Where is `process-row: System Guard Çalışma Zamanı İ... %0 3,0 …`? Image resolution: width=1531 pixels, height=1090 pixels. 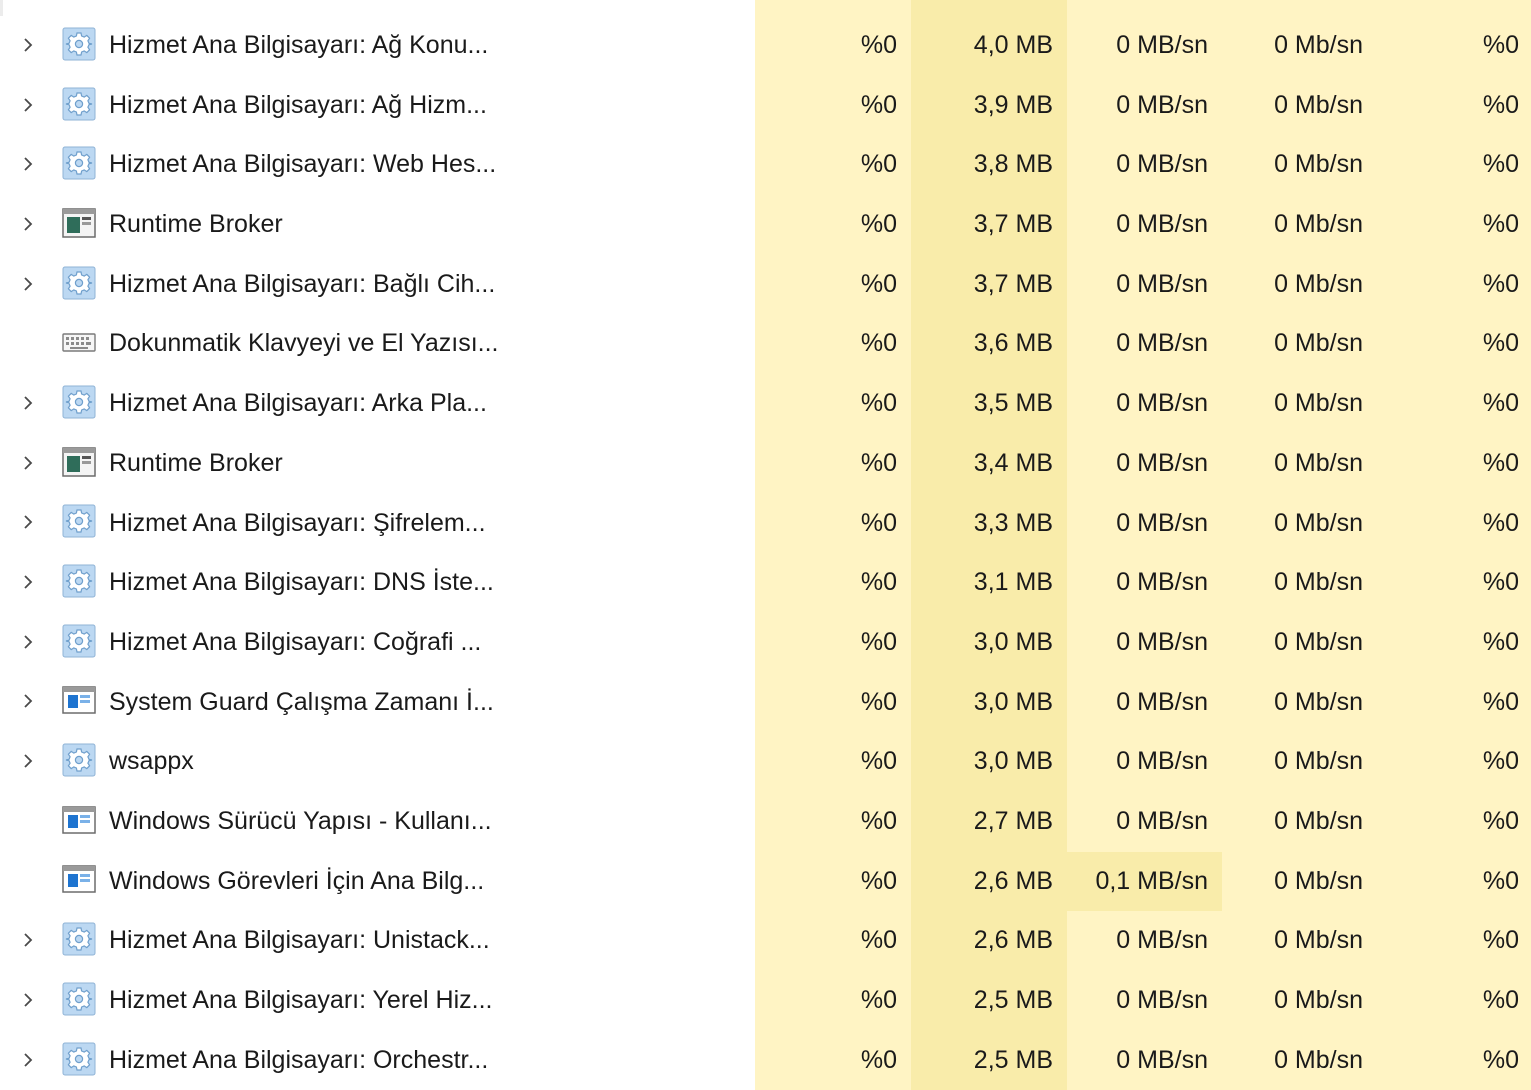
process-row: System Guard Çalışma Zamanı İ... %0 3,0 … is located at coordinates (765, 702).